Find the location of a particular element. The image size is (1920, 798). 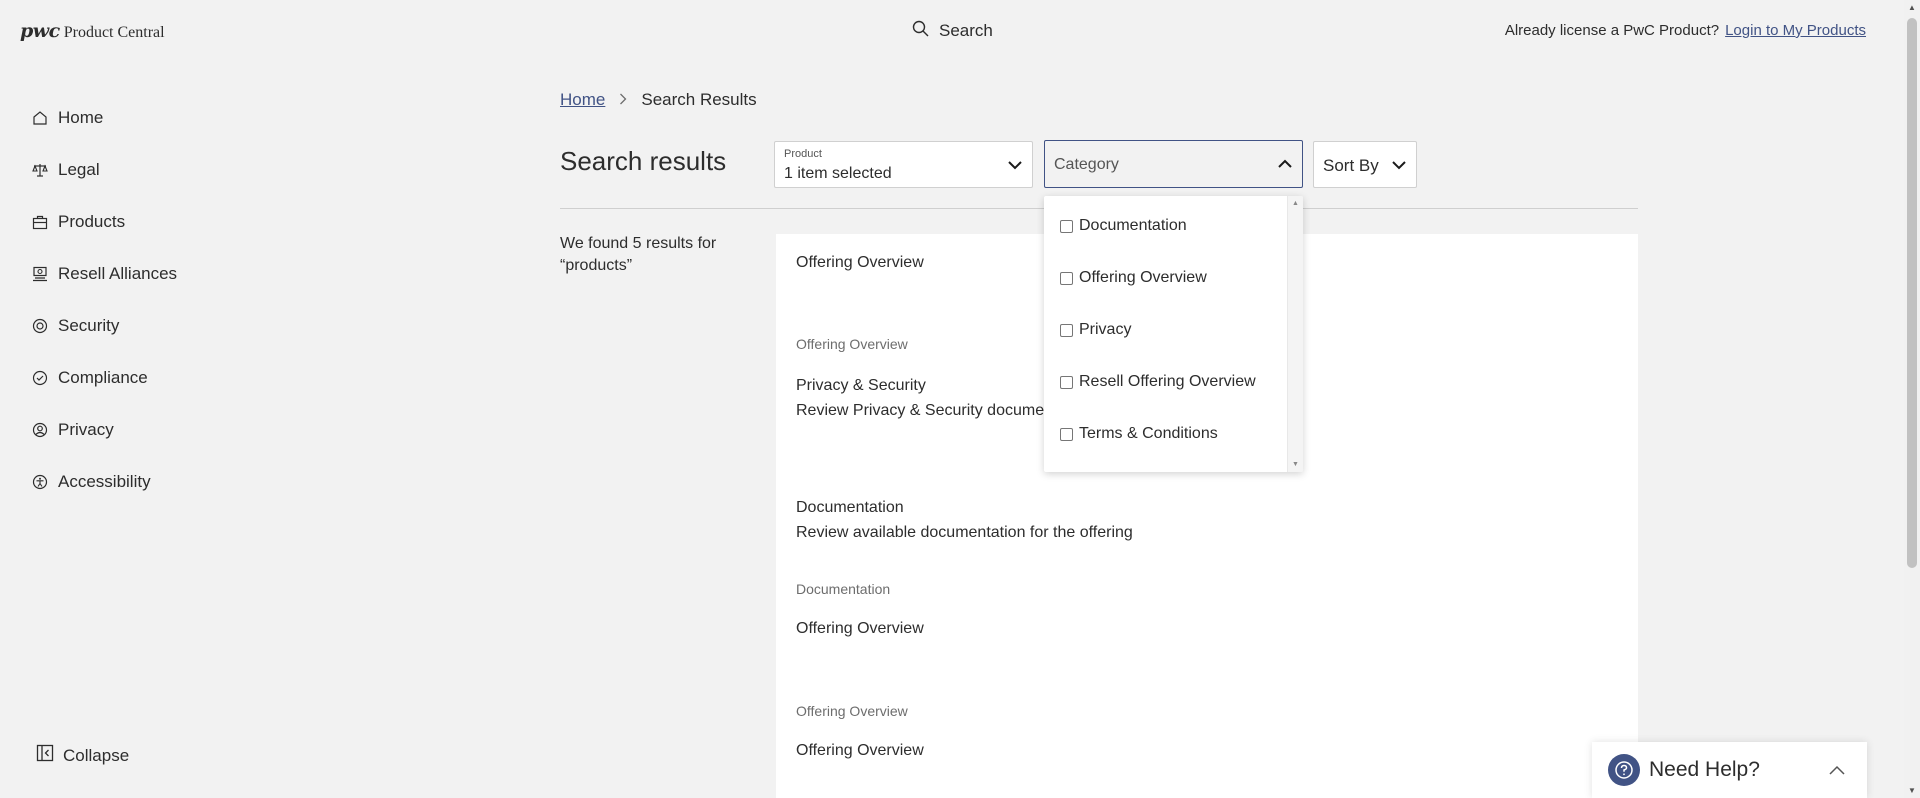

sidebar-item-privacy: Privacy is located at coordinates (150, 430).